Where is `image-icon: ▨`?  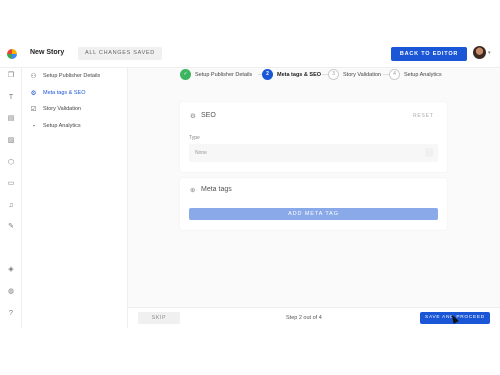
image-icon: ▨ is located at coordinates (11, 141).